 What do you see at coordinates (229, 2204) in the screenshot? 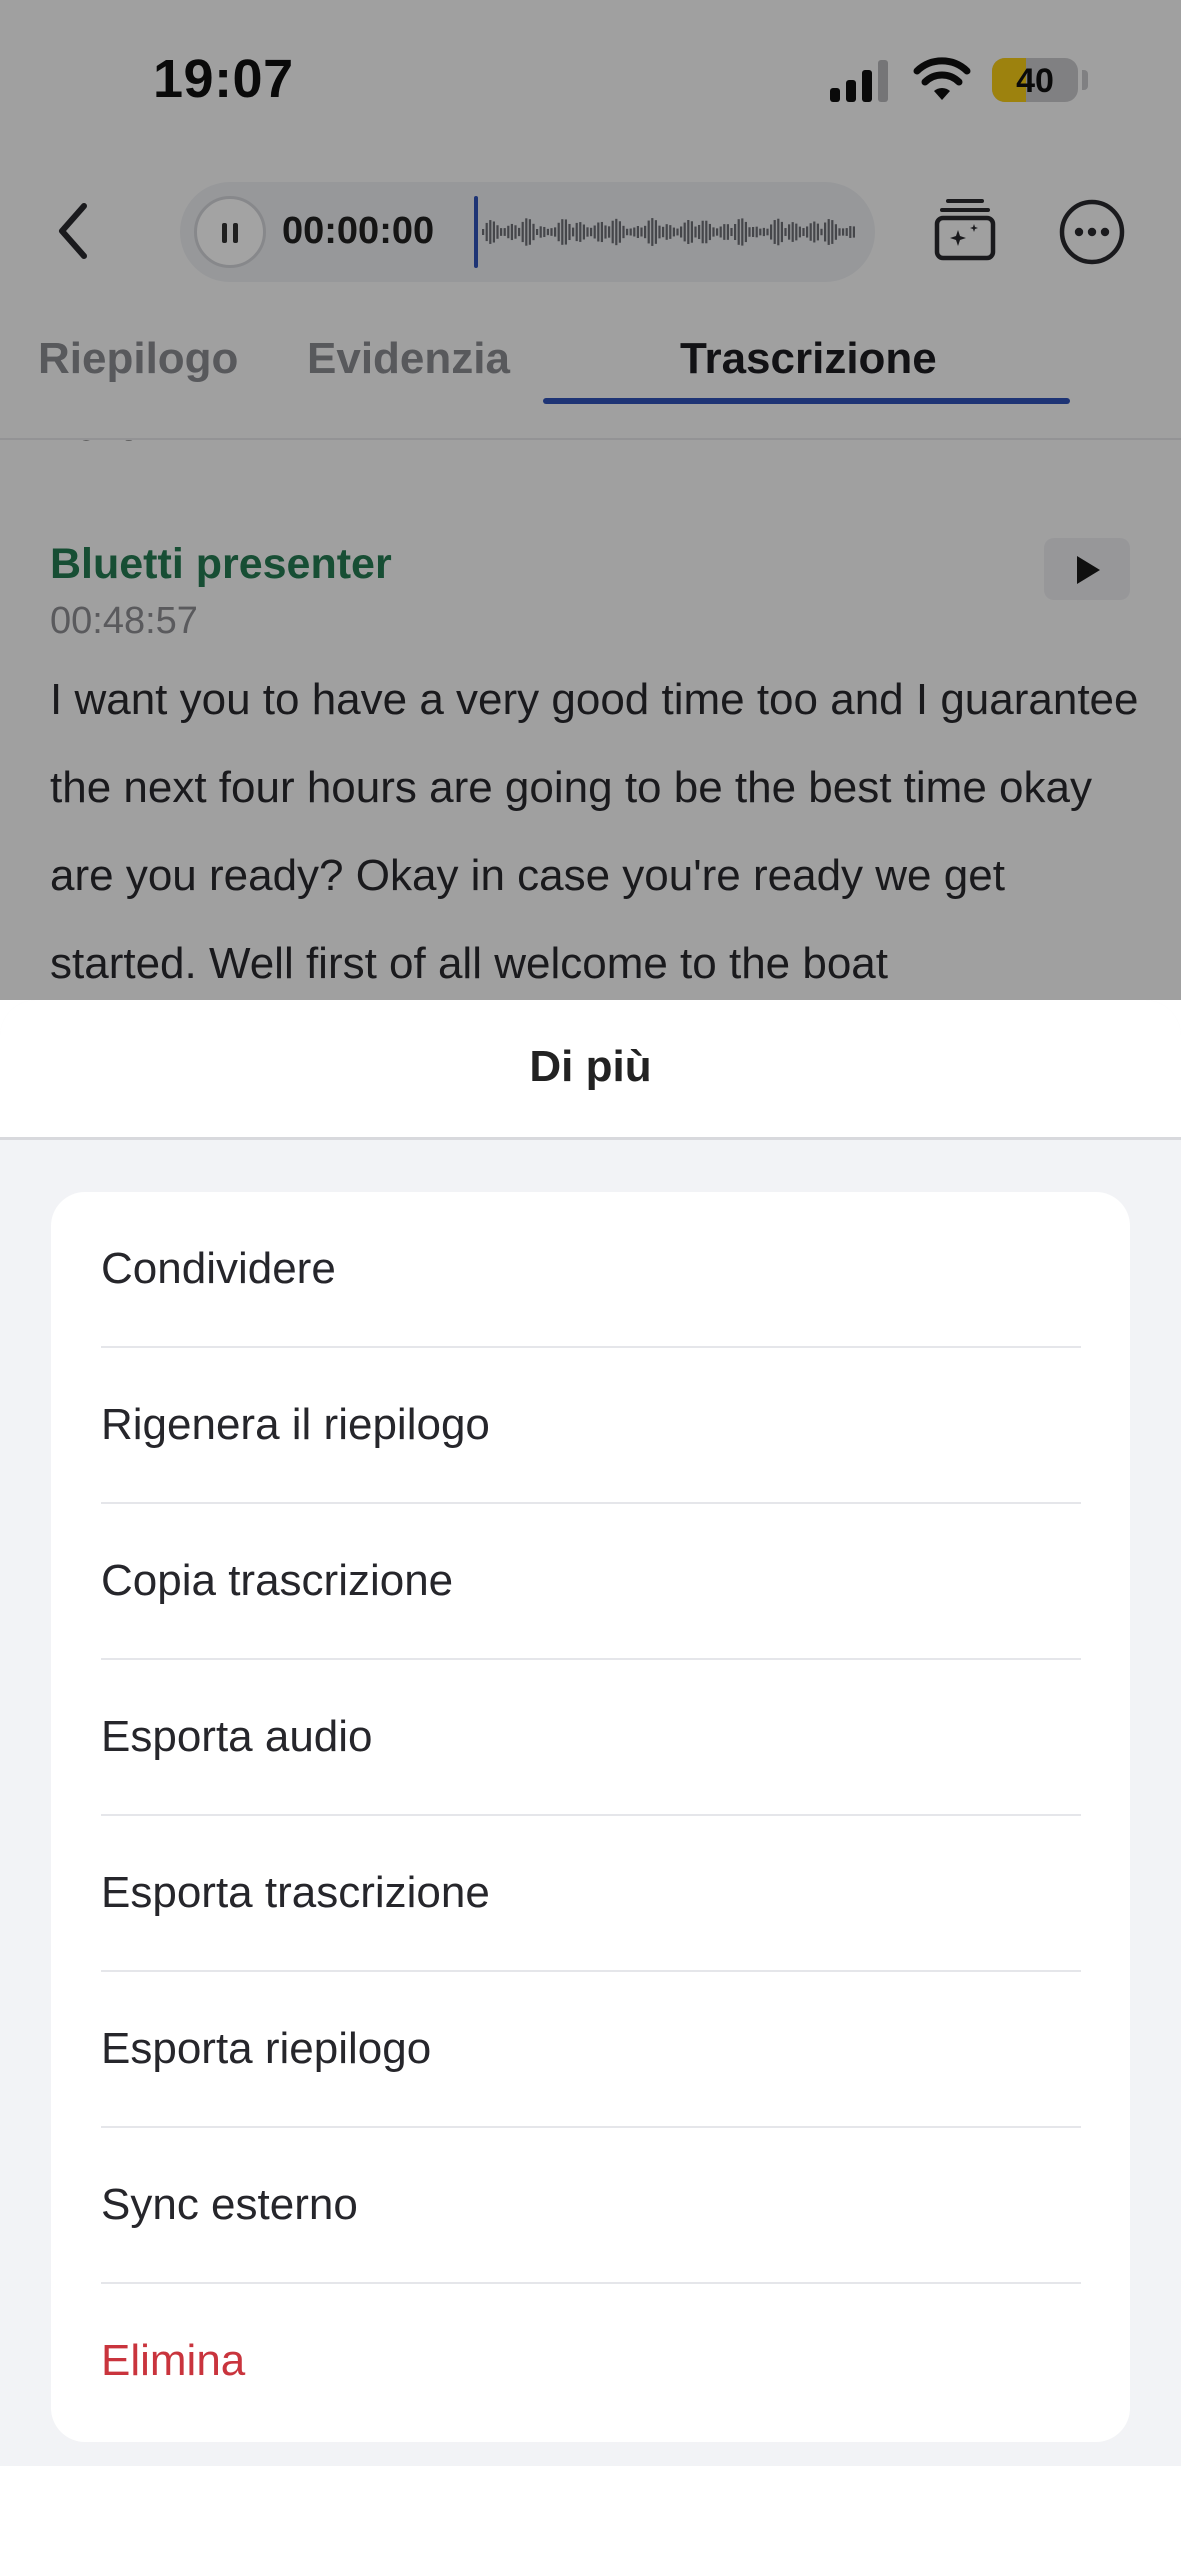
I see `menu-item-label: Sync esterno` at bounding box center [229, 2204].